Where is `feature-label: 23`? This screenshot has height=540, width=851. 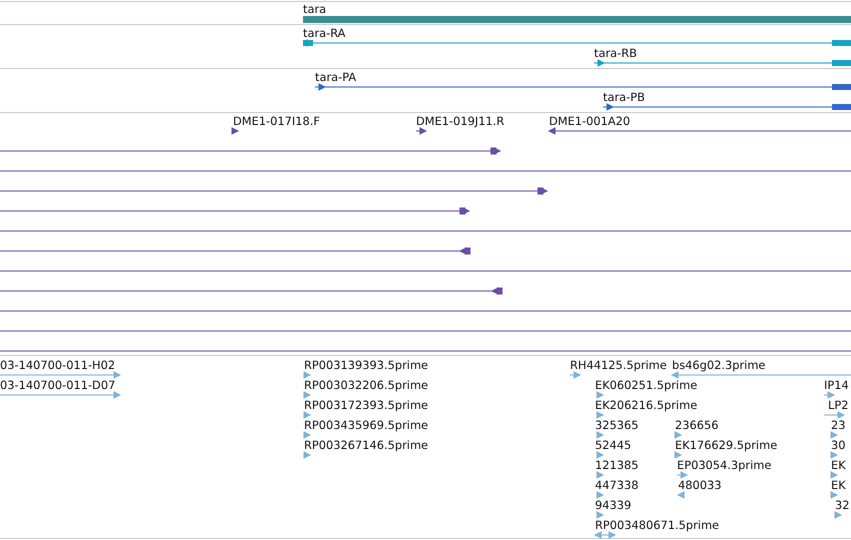
feature-label: 23 is located at coordinates (838, 425).